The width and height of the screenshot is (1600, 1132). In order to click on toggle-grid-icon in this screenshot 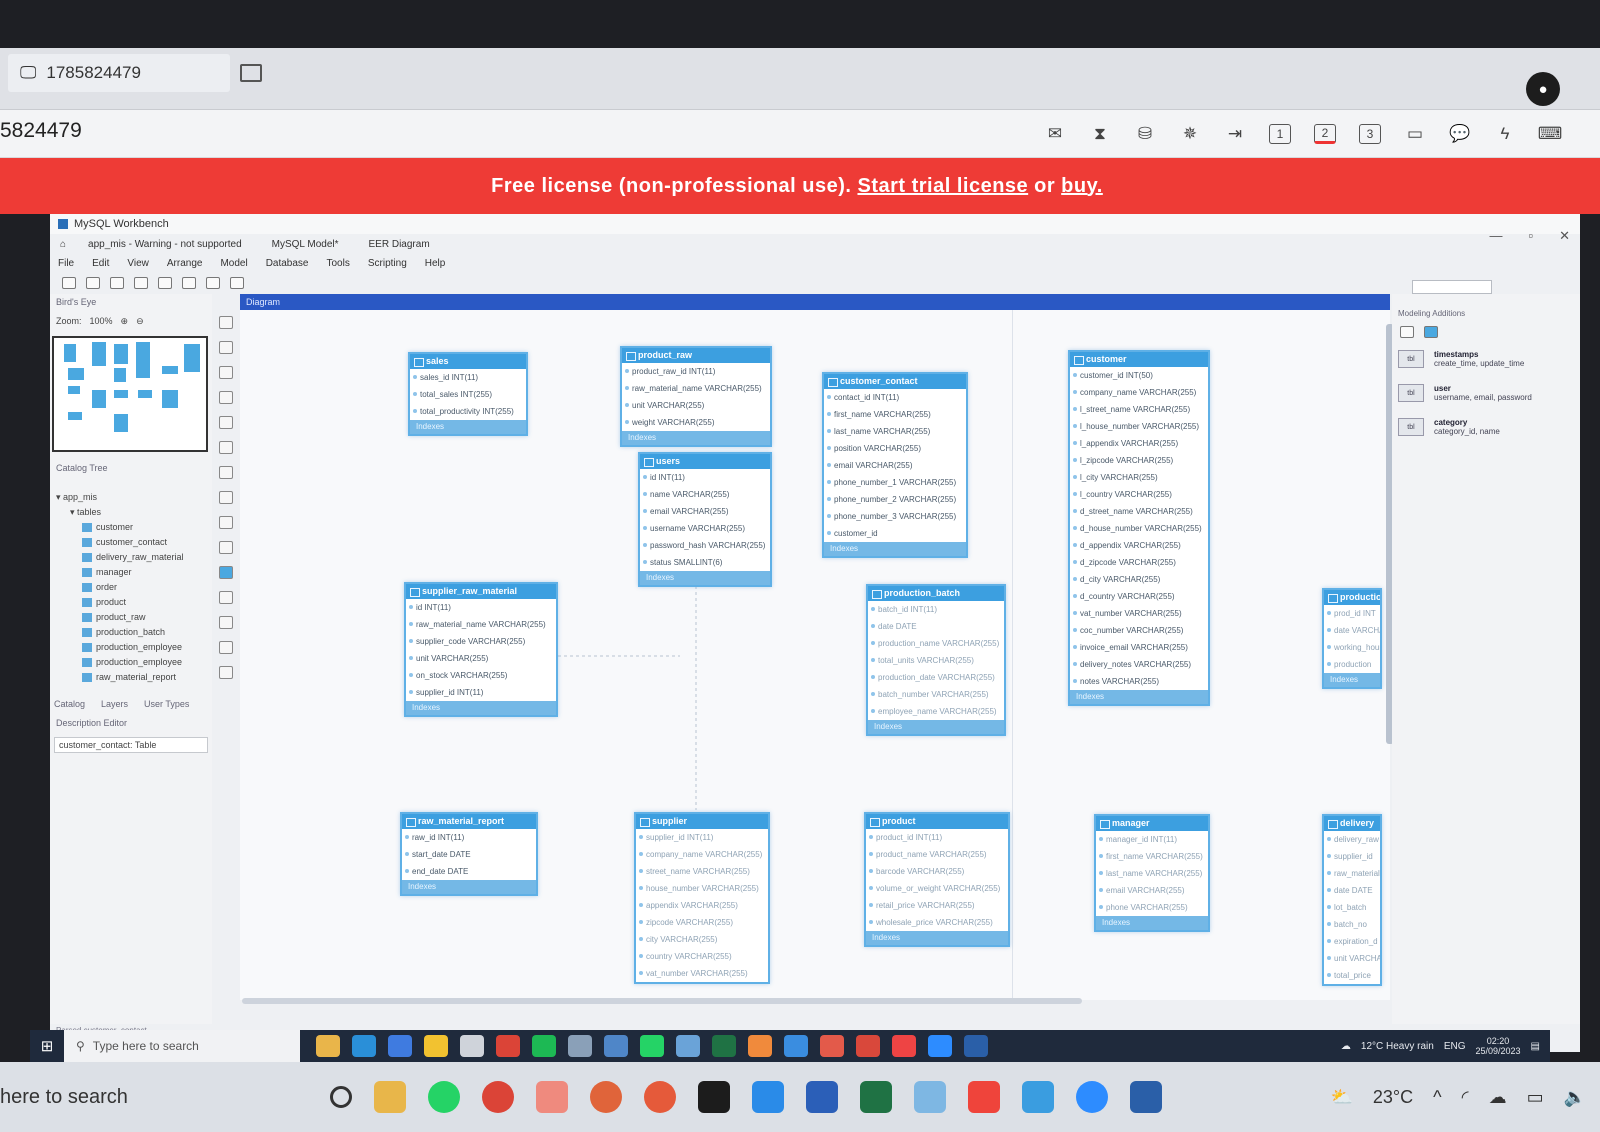, I will do `click(189, 283)`.